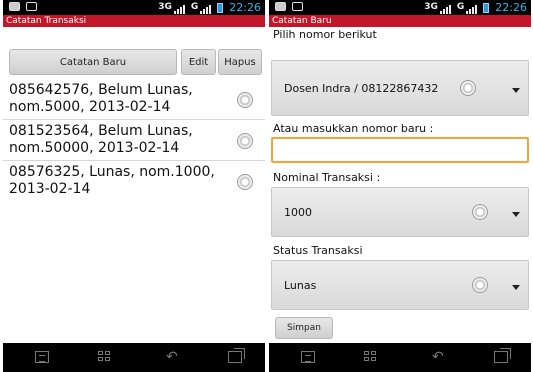 The height and width of the screenshot is (372, 533). Describe the element at coordinates (112, 180) in the screenshot. I see `list-item-text: 08576325, Lunas, nom.1000, 2013-02-14` at that location.